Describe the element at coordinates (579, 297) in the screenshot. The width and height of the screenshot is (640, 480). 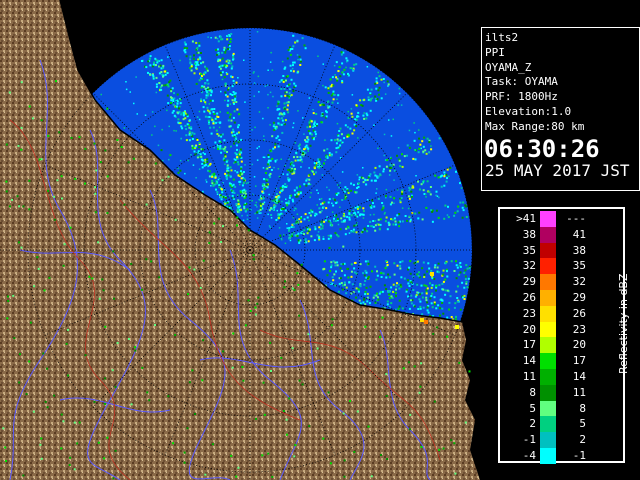
I see `legend-max-value: 29` at that location.